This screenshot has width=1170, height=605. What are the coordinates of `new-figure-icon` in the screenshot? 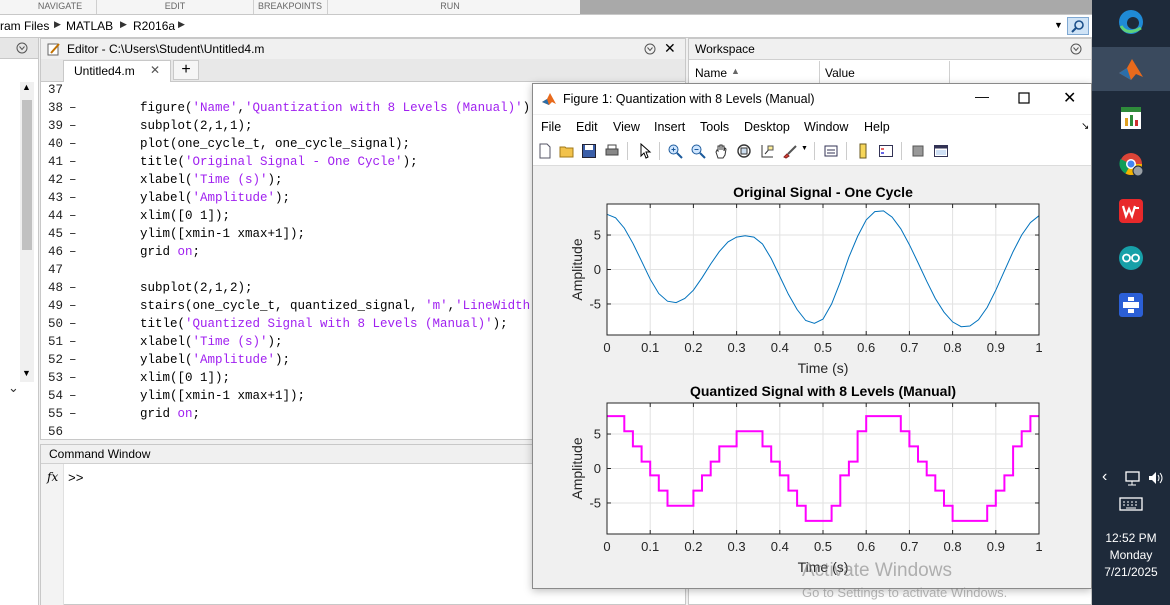 It's located at (545, 151).